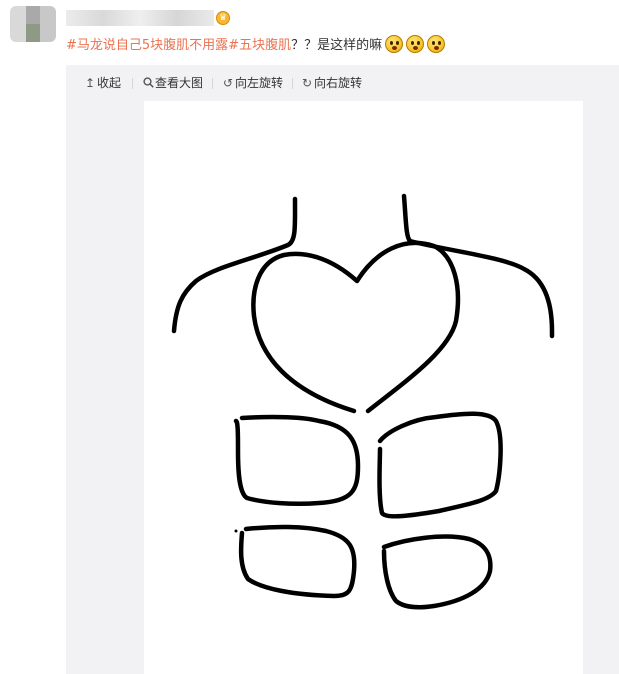 The width and height of the screenshot is (619, 674). What do you see at coordinates (179, 83) in the screenshot?
I see `view-large-label: 查看大图` at bounding box center [179, 83].